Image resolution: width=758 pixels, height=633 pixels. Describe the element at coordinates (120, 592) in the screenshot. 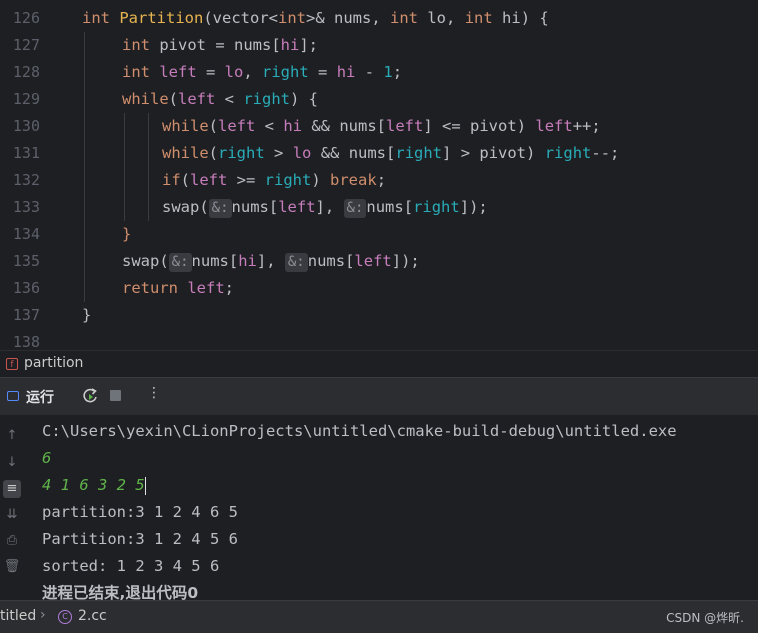

I see `console-line-exit: 进程已结束,退出代码0` at that location.